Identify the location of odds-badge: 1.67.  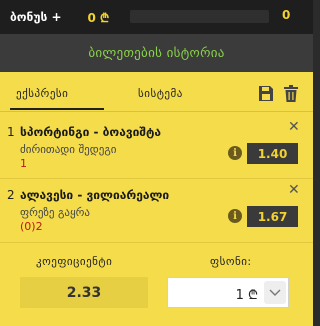
(272, 216).